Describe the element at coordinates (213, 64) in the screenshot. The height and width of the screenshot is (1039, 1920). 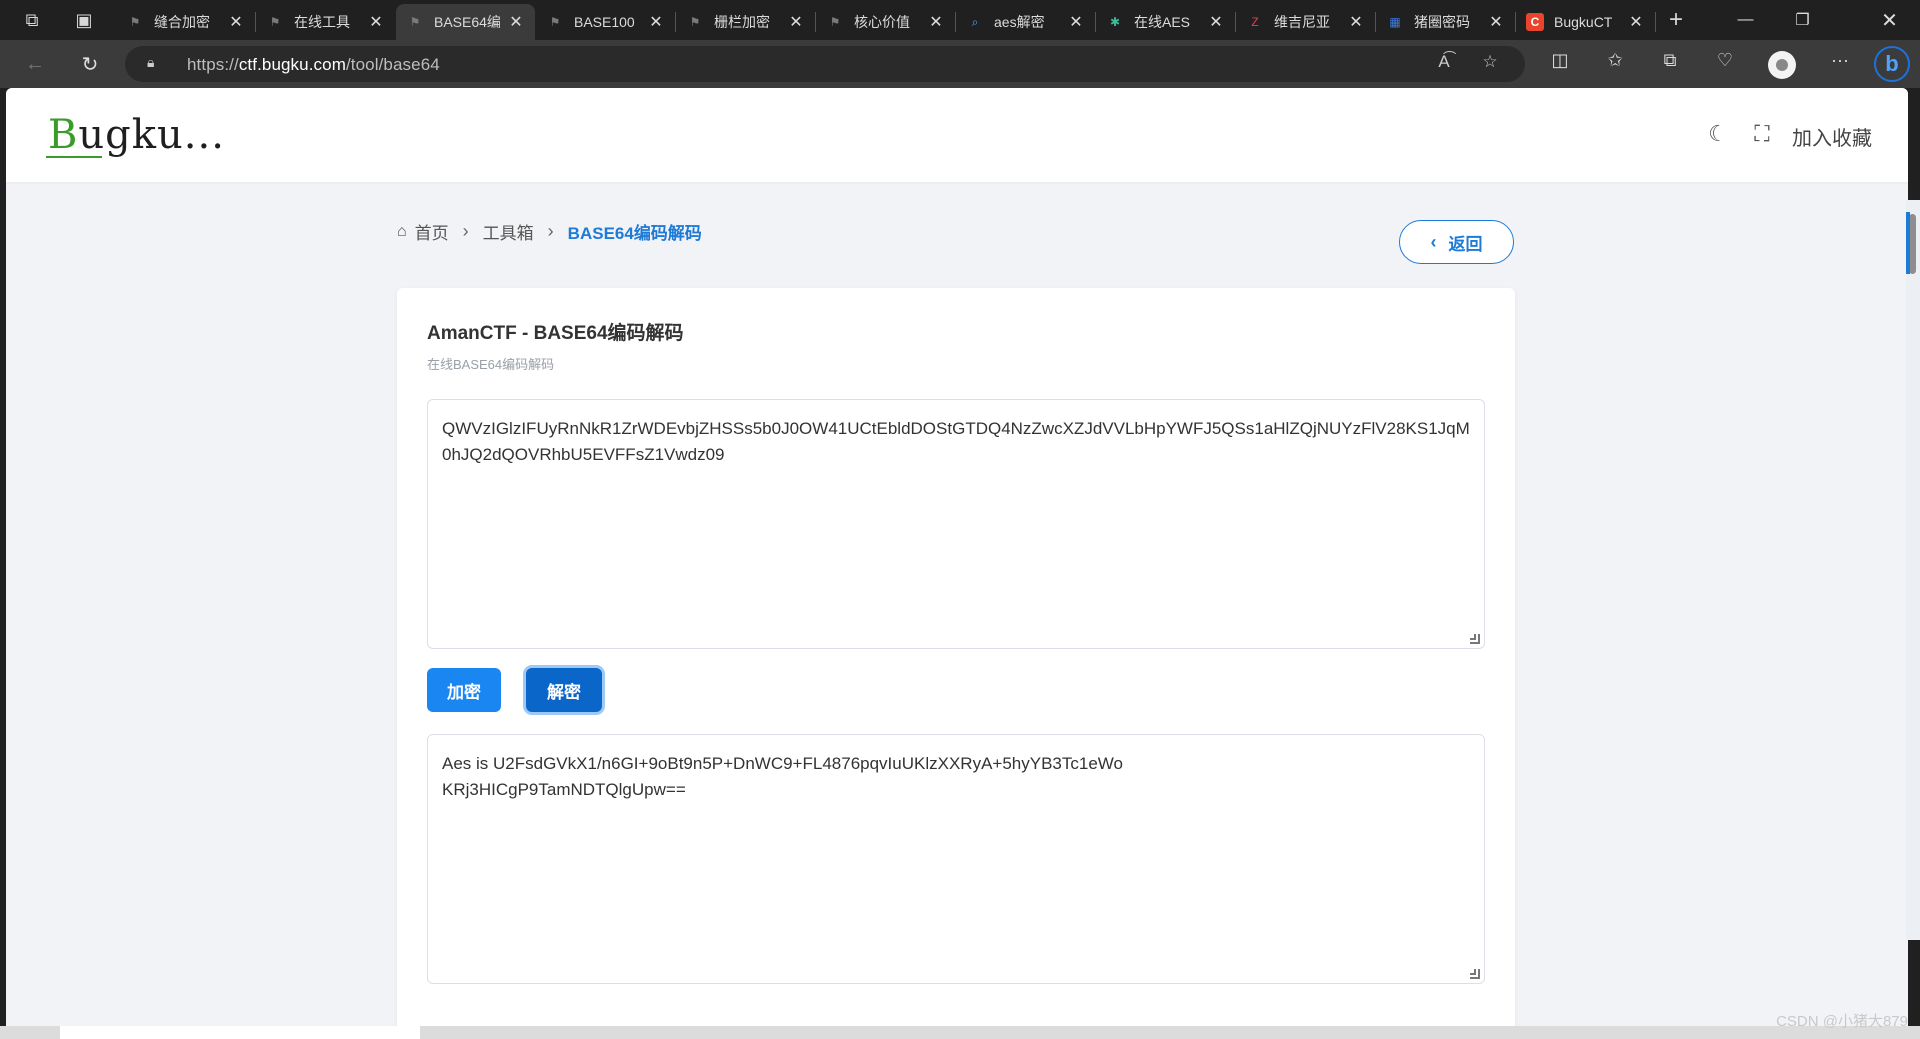
I see `url-scheme: https://` at that location.